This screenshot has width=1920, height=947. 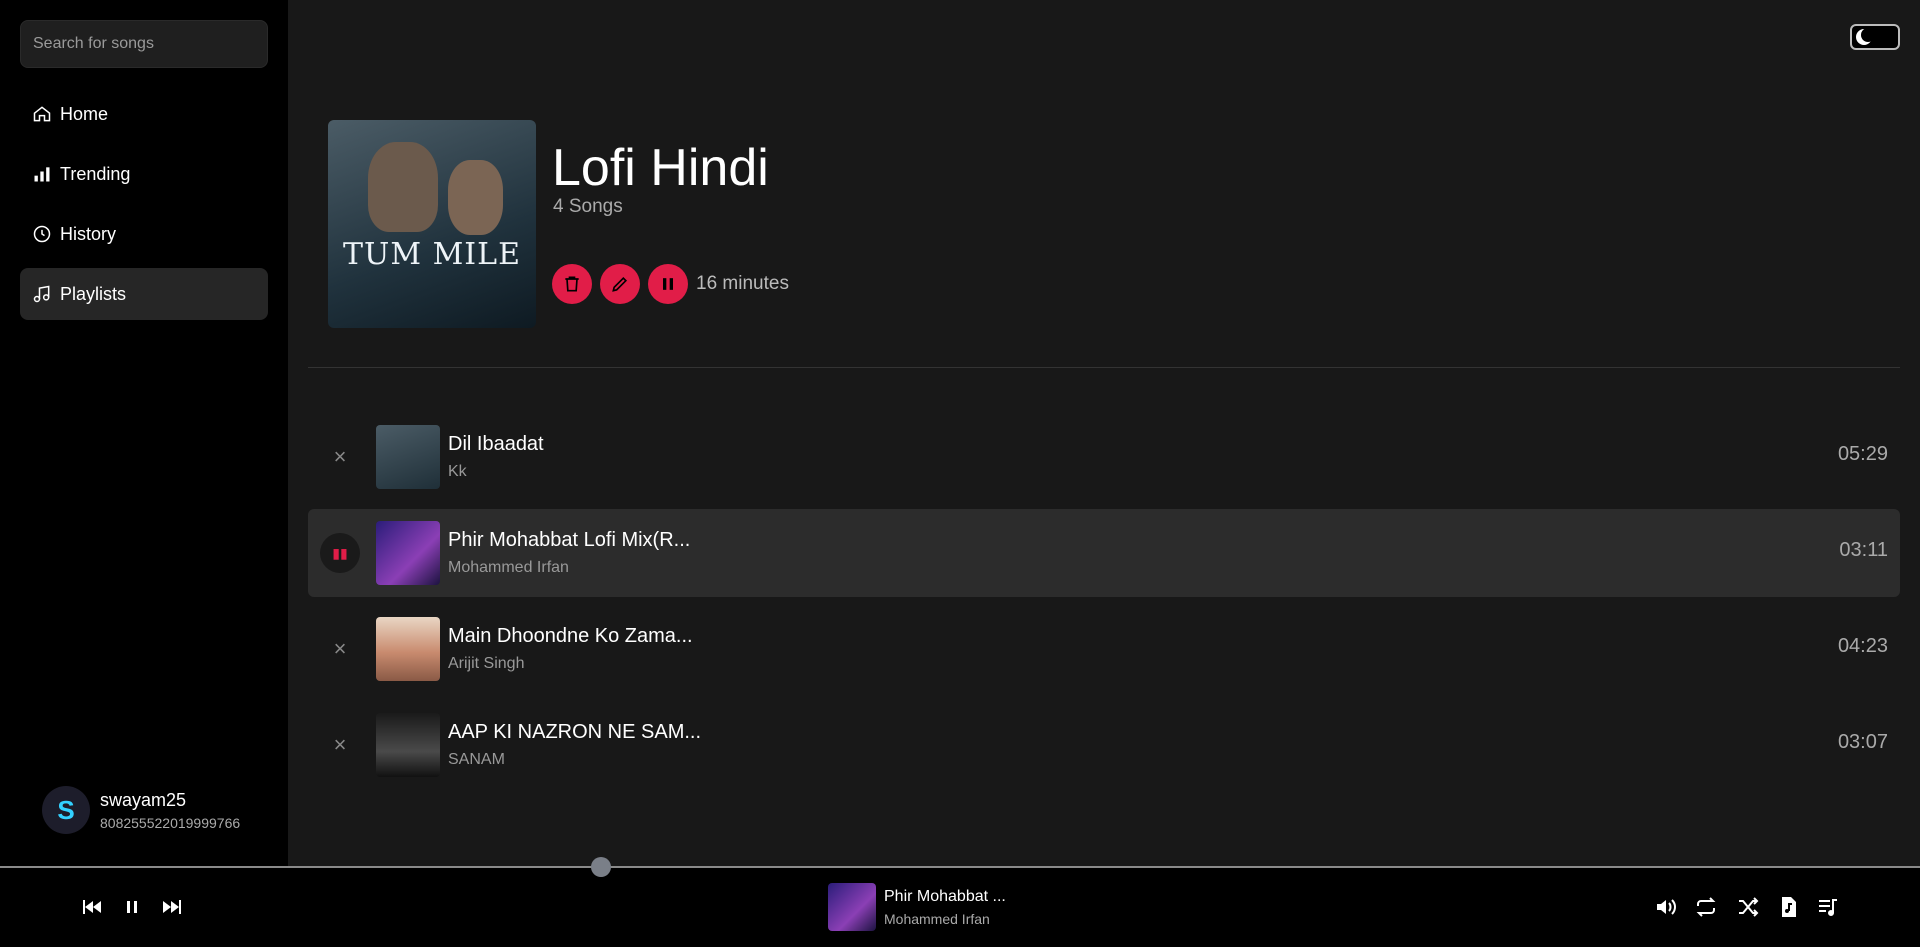 I want to click on pause-button, so click(x=132, y=907).